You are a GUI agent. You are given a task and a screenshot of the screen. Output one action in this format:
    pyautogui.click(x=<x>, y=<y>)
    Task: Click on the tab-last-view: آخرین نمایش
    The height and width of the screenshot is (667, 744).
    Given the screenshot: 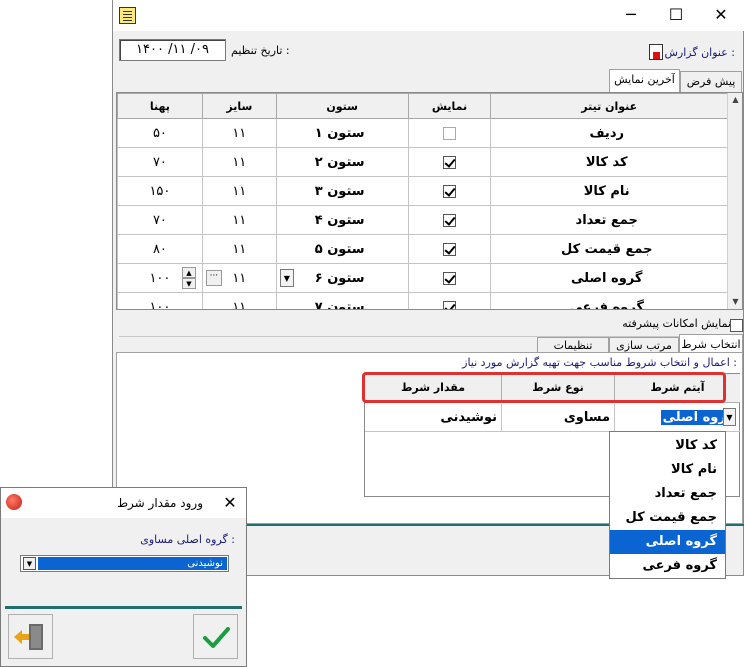 What is the action you would take?
    pyautogui.click(x=644, y=80)
    